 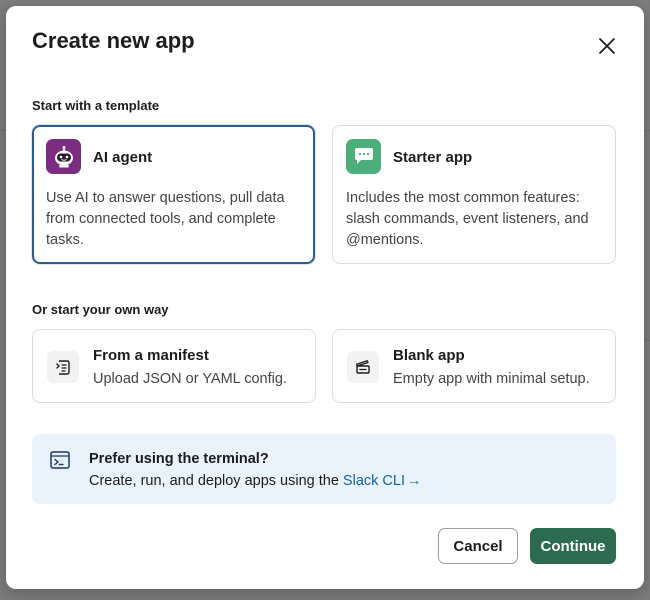 What do you see at coordinates (63, 156) in the screenshot?
I see `robot-icon` at bounding box center [63, 156].